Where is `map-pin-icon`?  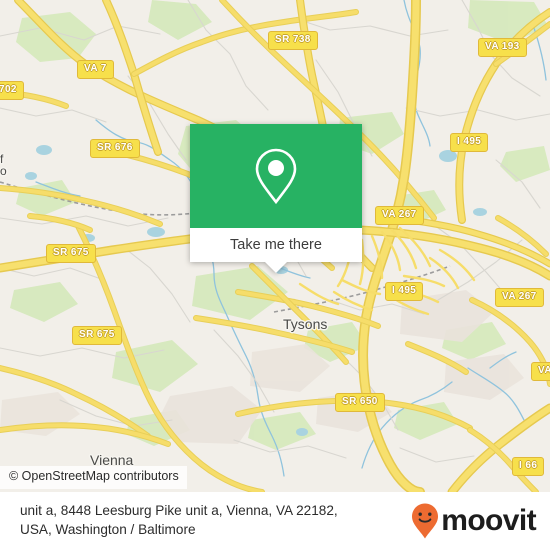 map-pin-icon is located at coordinates (276, 176).